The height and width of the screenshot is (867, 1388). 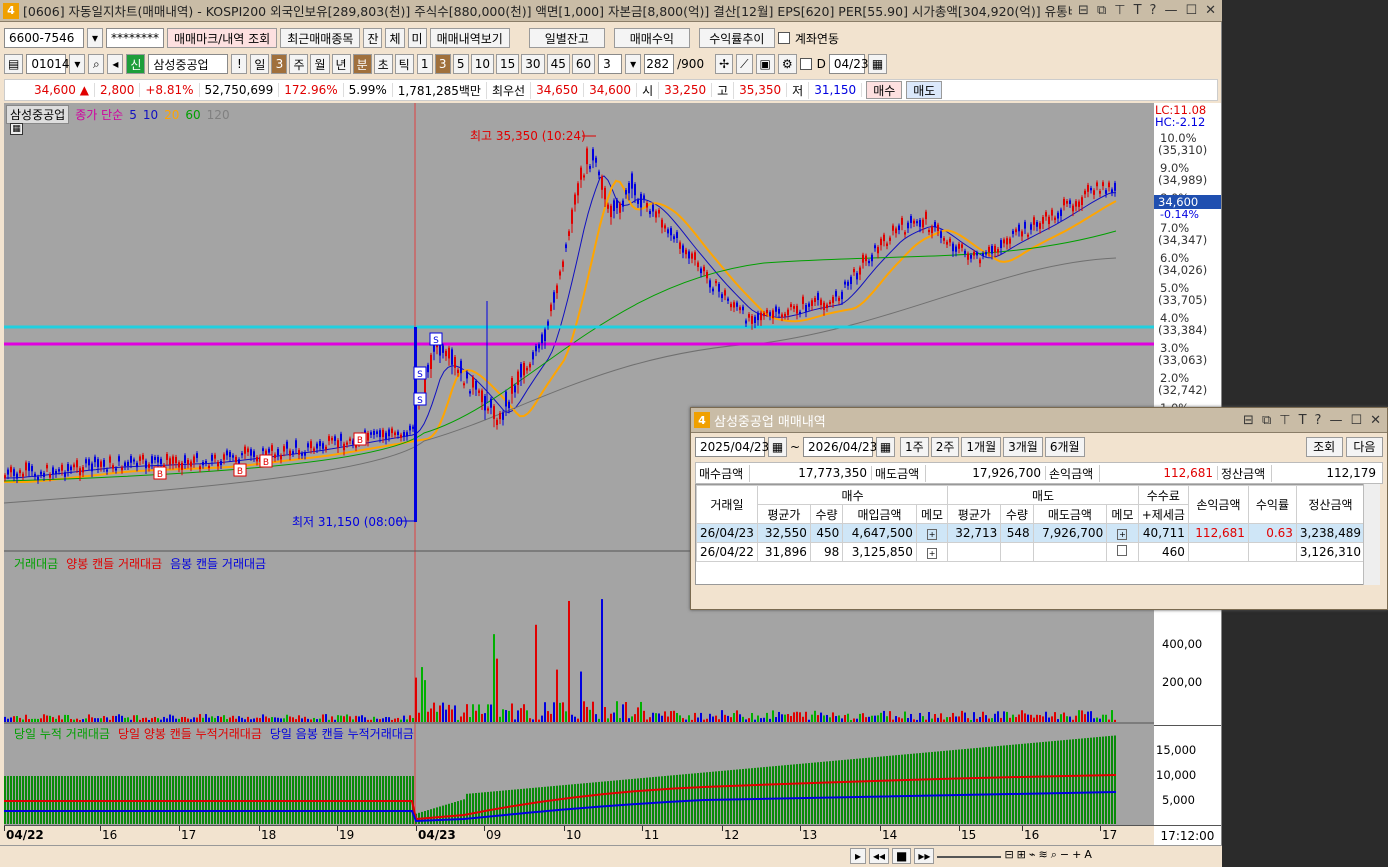 What do you see at coordinates (945, 446) in the screenshot?
I see `range-button: 2주` at bounding box center [945, 446].